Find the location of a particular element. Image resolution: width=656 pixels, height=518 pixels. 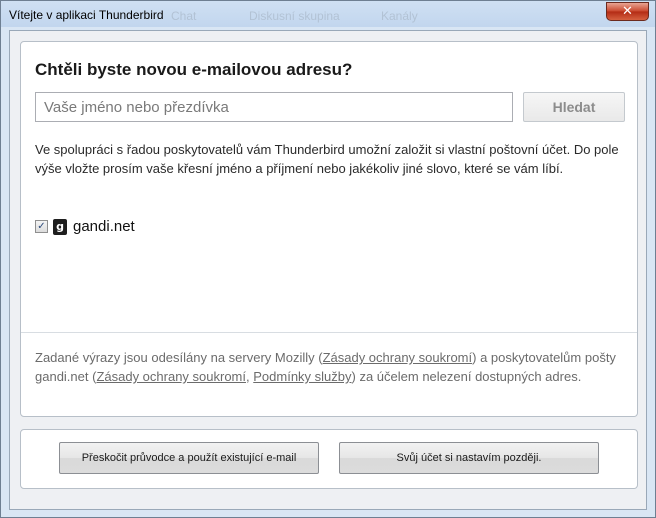

page-title: Chtěli byste novou e-mailovou adresu? is located at coordinates (194, 69).